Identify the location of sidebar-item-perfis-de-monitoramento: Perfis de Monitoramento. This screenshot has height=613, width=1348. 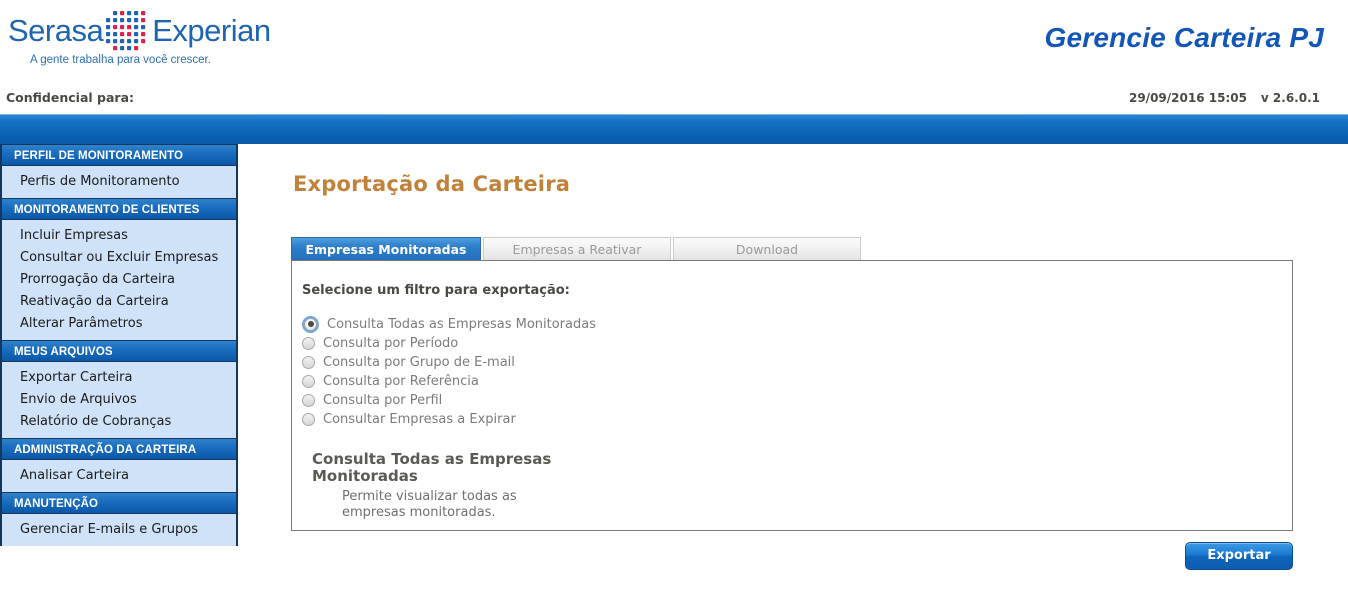
(119, 181).